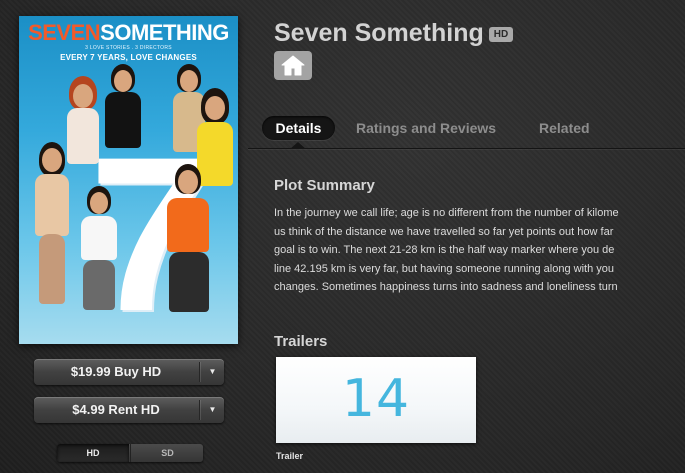 The width and height of the screenshot is (685, 473). I want to click on poster-tagline: EVERY 7 YEARS, LOVE CHANGES, so click(128, 57).